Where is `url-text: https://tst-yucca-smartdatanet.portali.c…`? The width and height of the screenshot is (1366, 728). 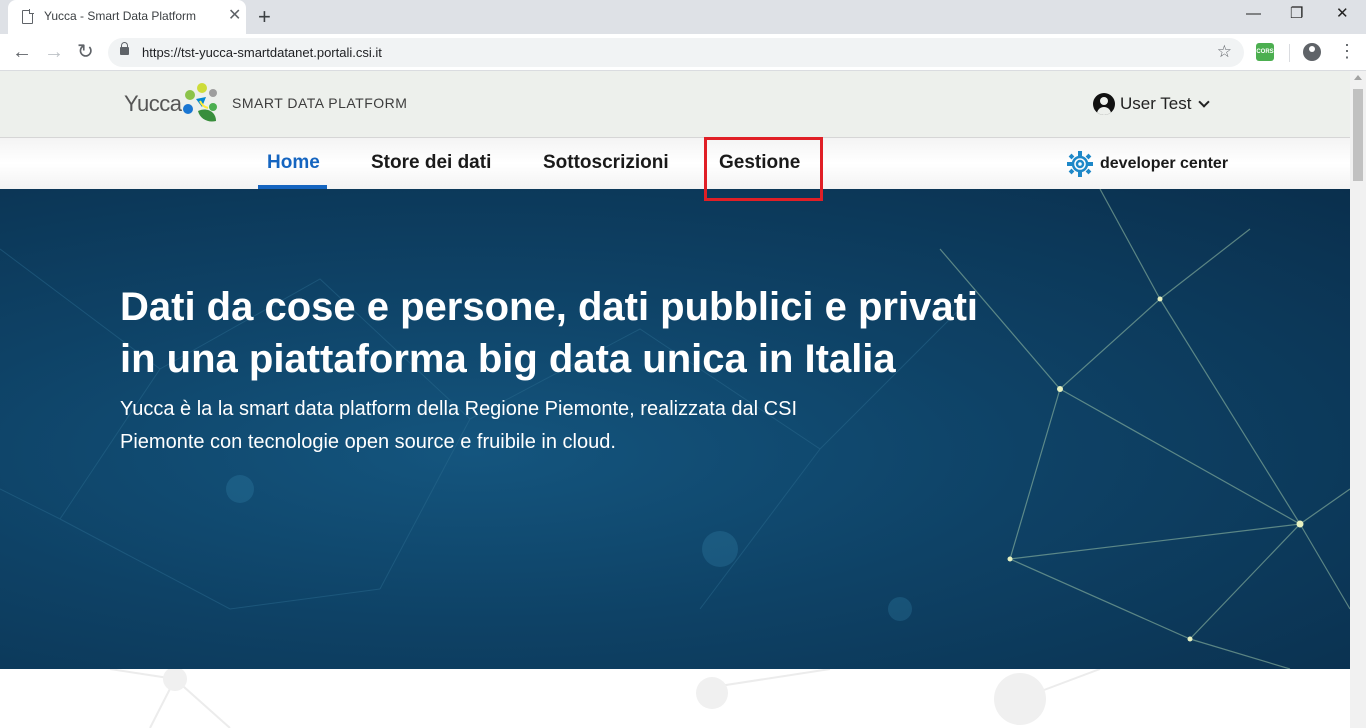
url-text: https://tst-yucca-smartdatanet.portali.c… is located at coordinates (262, 52).